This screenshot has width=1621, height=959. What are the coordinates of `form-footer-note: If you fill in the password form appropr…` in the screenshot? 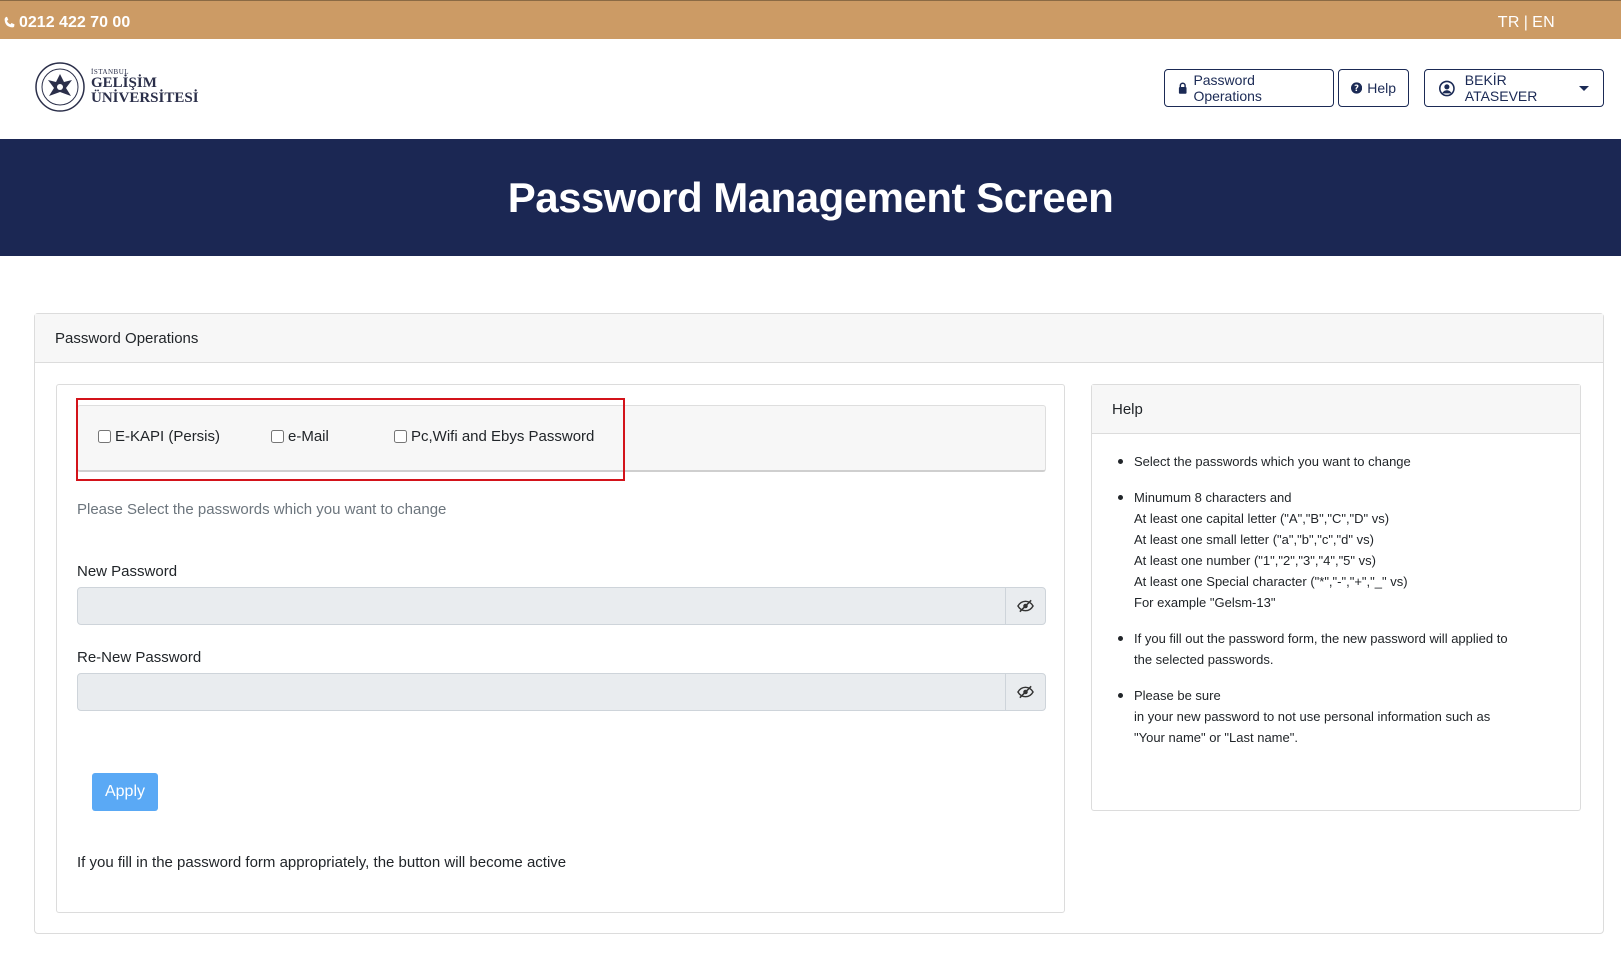 It's located at (322, 862).